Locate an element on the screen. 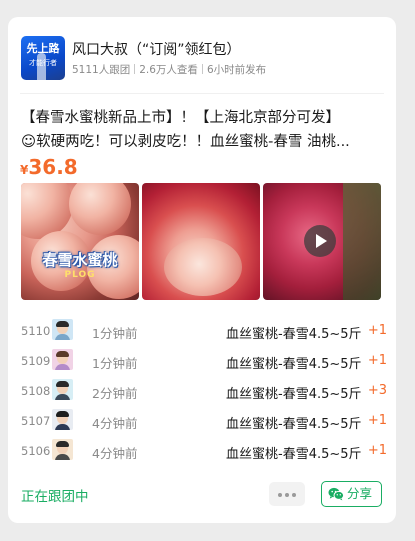  follower-count: 5111人跟团 is located at coordinates (101, 70).